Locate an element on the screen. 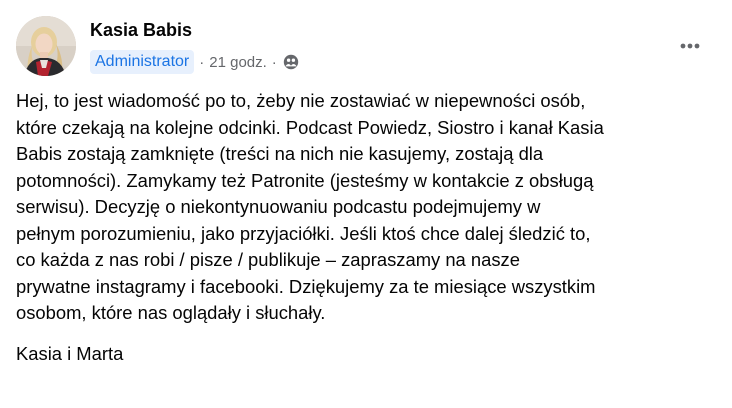  friends-privacy-icon is located at coordinates (291, 62).